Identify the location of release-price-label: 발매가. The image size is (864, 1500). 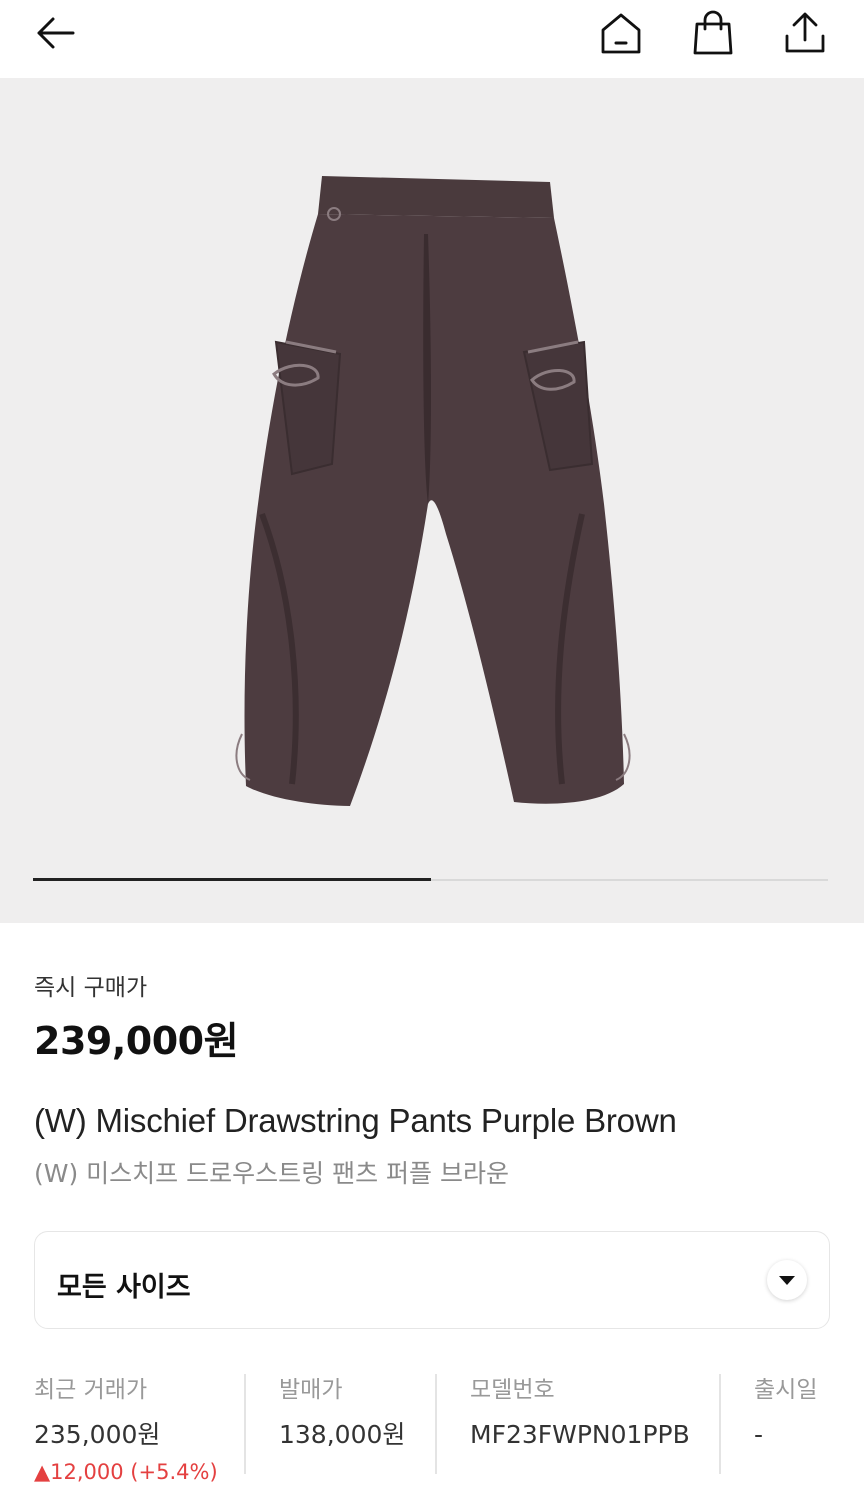
(311, 1390).